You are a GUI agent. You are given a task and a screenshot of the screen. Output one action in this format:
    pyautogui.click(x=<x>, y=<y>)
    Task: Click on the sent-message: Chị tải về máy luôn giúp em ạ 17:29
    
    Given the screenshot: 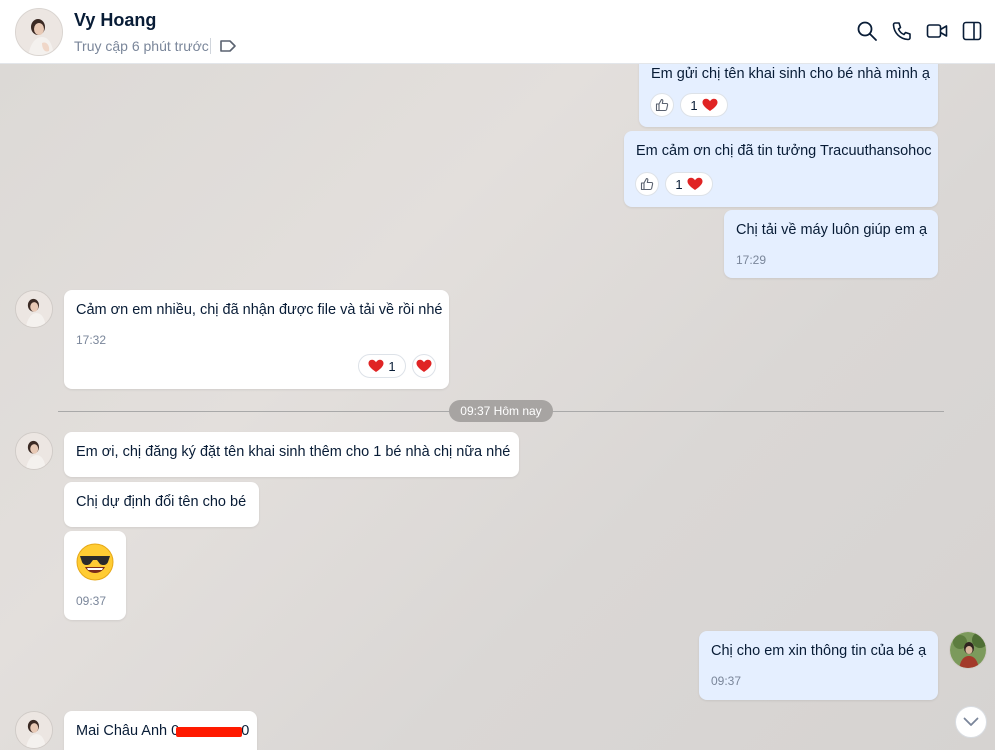 What is the action you would take?
    pyautogui.click(x=831, y=244)
    